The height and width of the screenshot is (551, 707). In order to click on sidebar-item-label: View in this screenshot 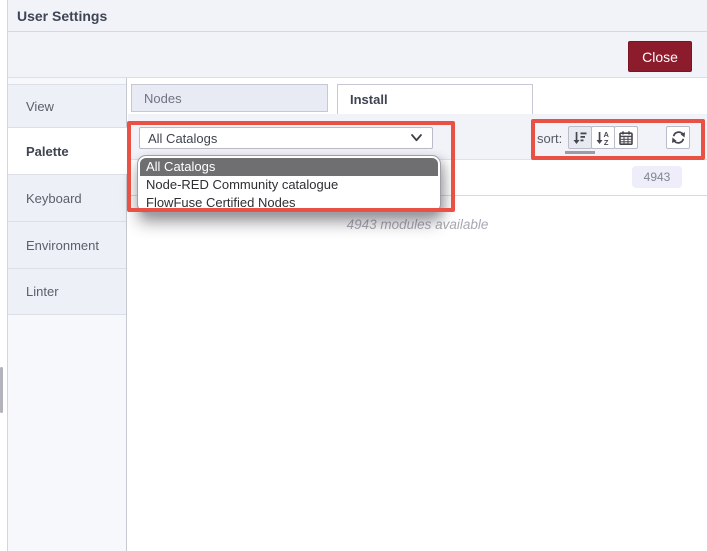, I will do `click(40, 106)`.